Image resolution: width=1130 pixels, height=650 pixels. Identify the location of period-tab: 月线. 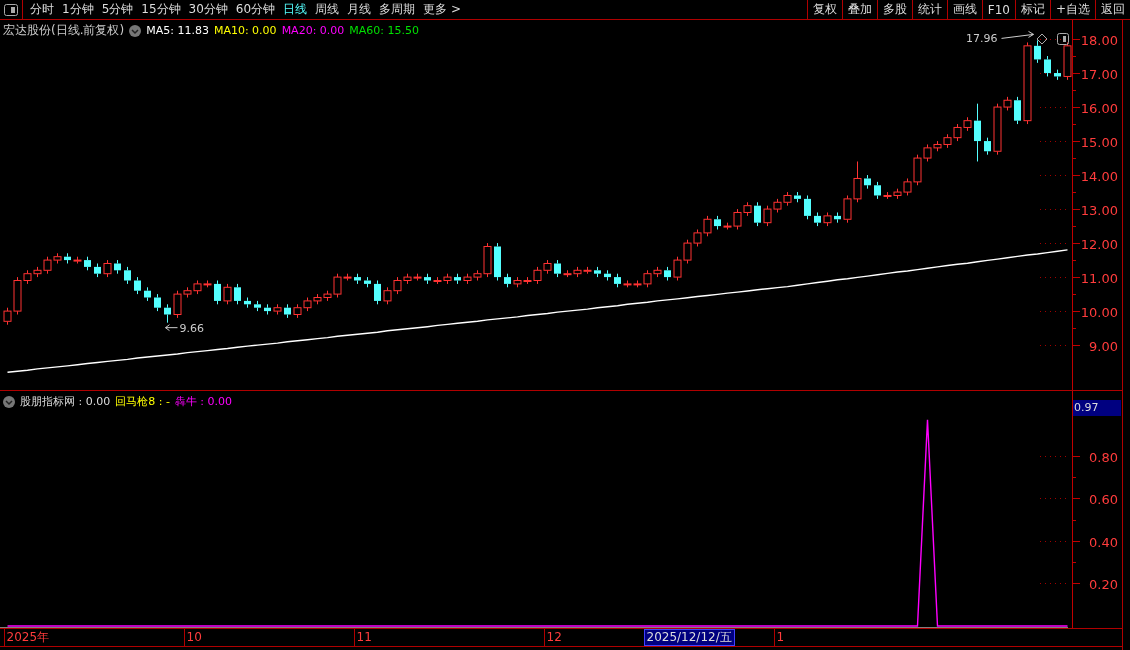
(360, 9).